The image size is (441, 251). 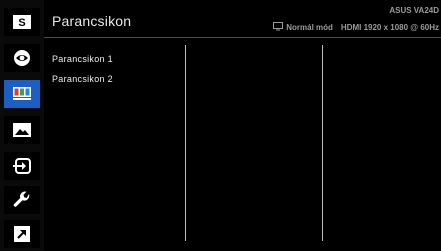 I want to click on sidebar-item-input-select, so click(x=22, y=166).